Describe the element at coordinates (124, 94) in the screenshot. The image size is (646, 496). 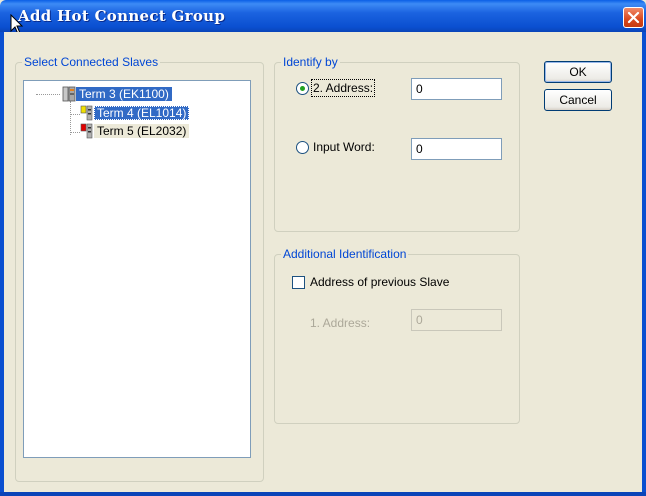
I see `tree-item-label: Term 3 (EK1100)` at that location.